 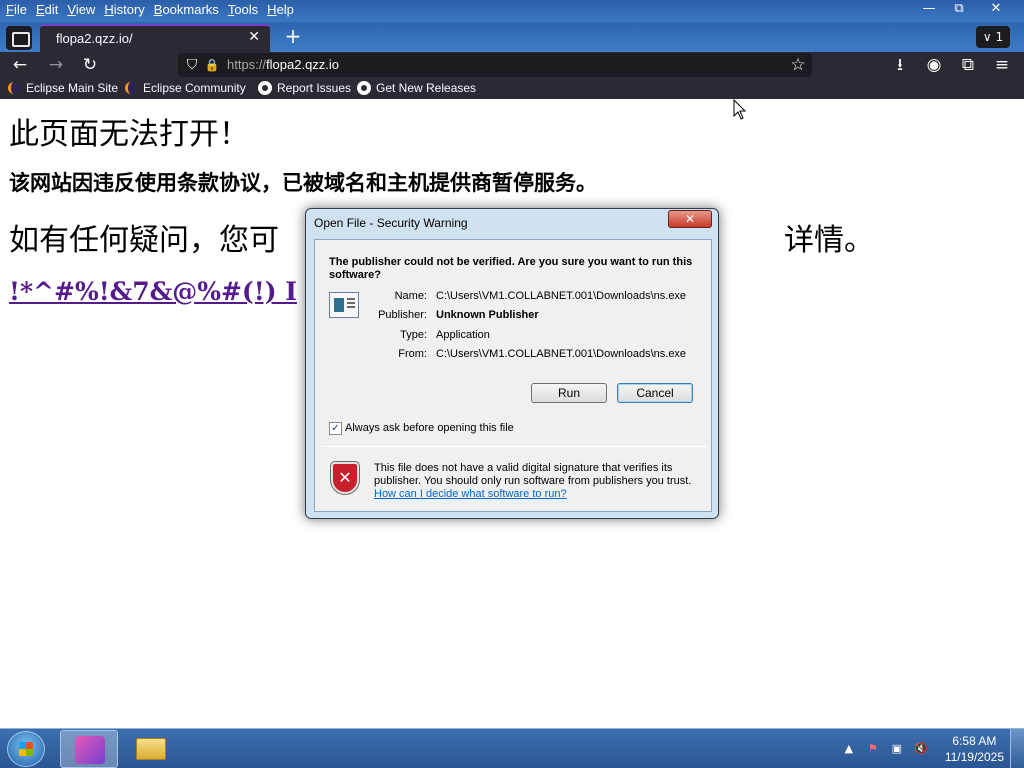 I want to click on taskbar-app-firefox, so click(x=89, y=749).